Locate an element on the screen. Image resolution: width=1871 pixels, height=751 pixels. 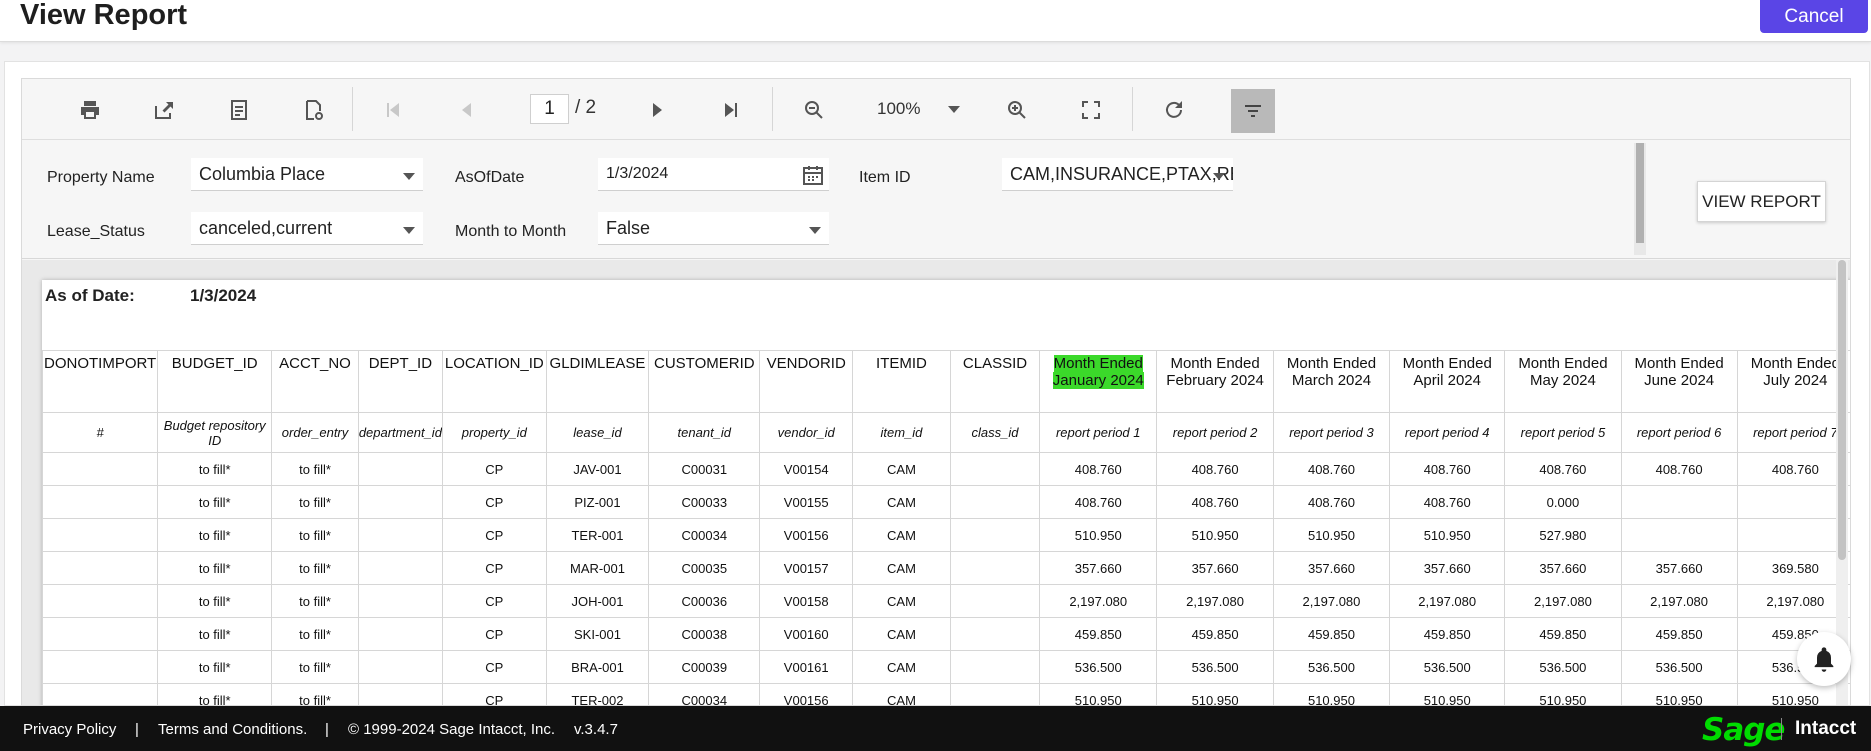
previous-page-icon is located at coordinates (467, 110).